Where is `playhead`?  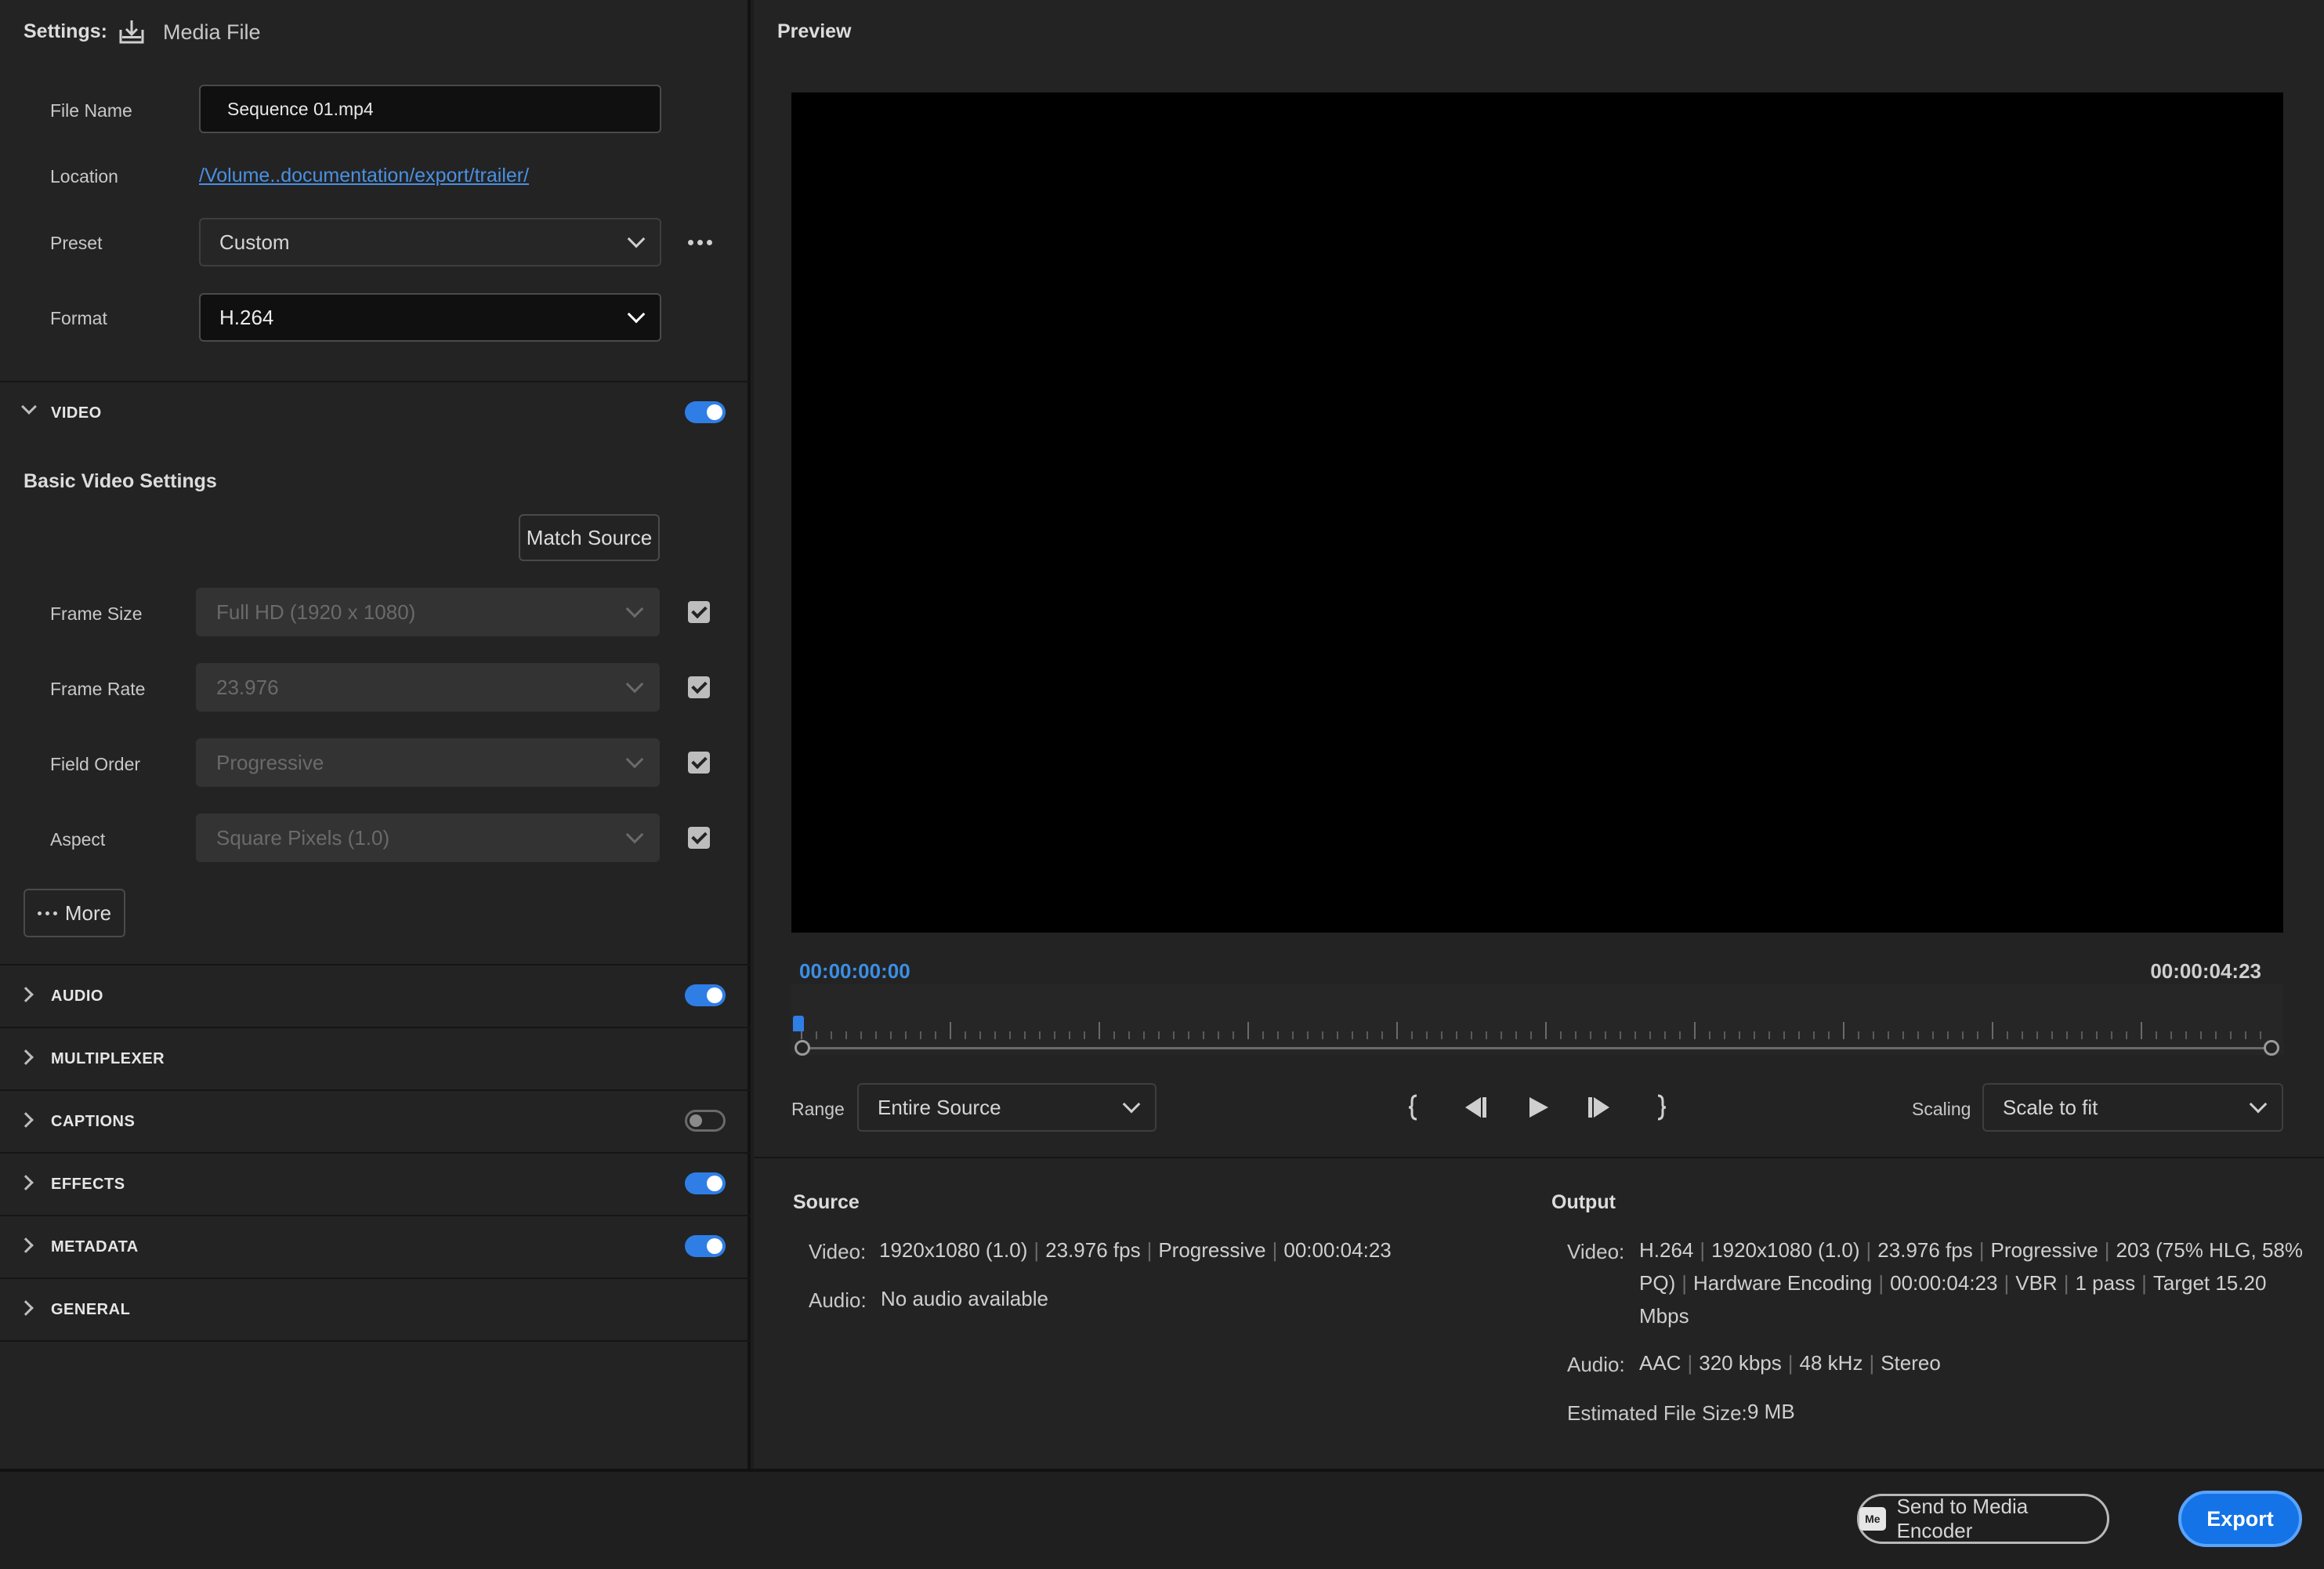 playhead is located at coordinates (799, 1024).